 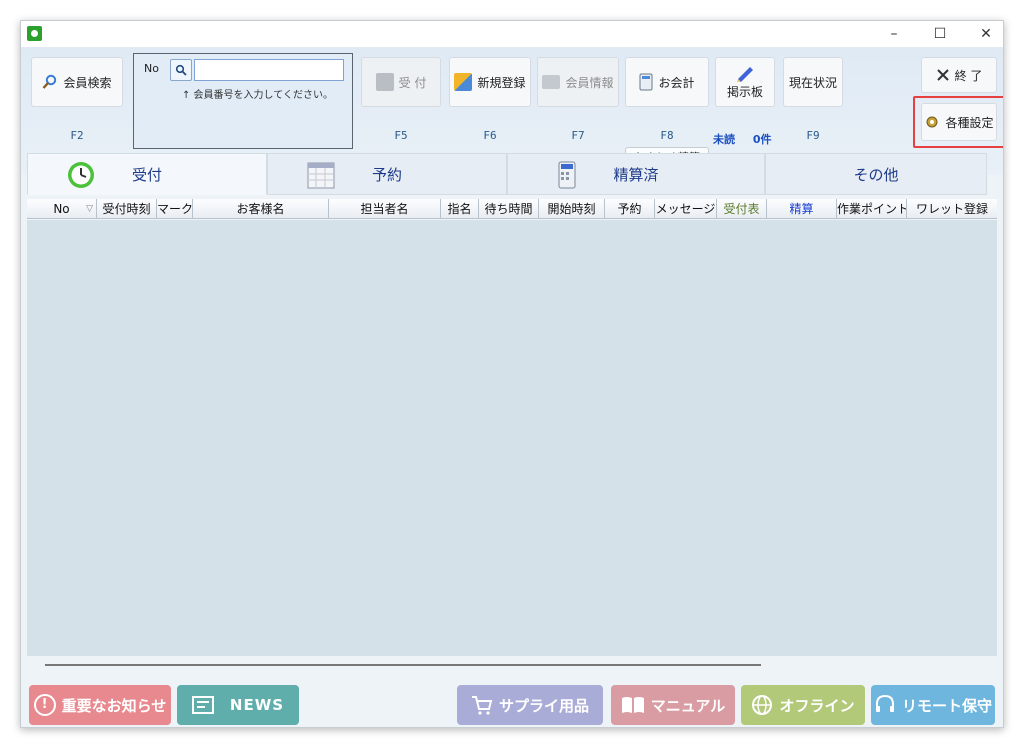 What do you see at coordinates (884, 703) in the screenshot?
I see `headset-icon` at bounding box center [884, 703].